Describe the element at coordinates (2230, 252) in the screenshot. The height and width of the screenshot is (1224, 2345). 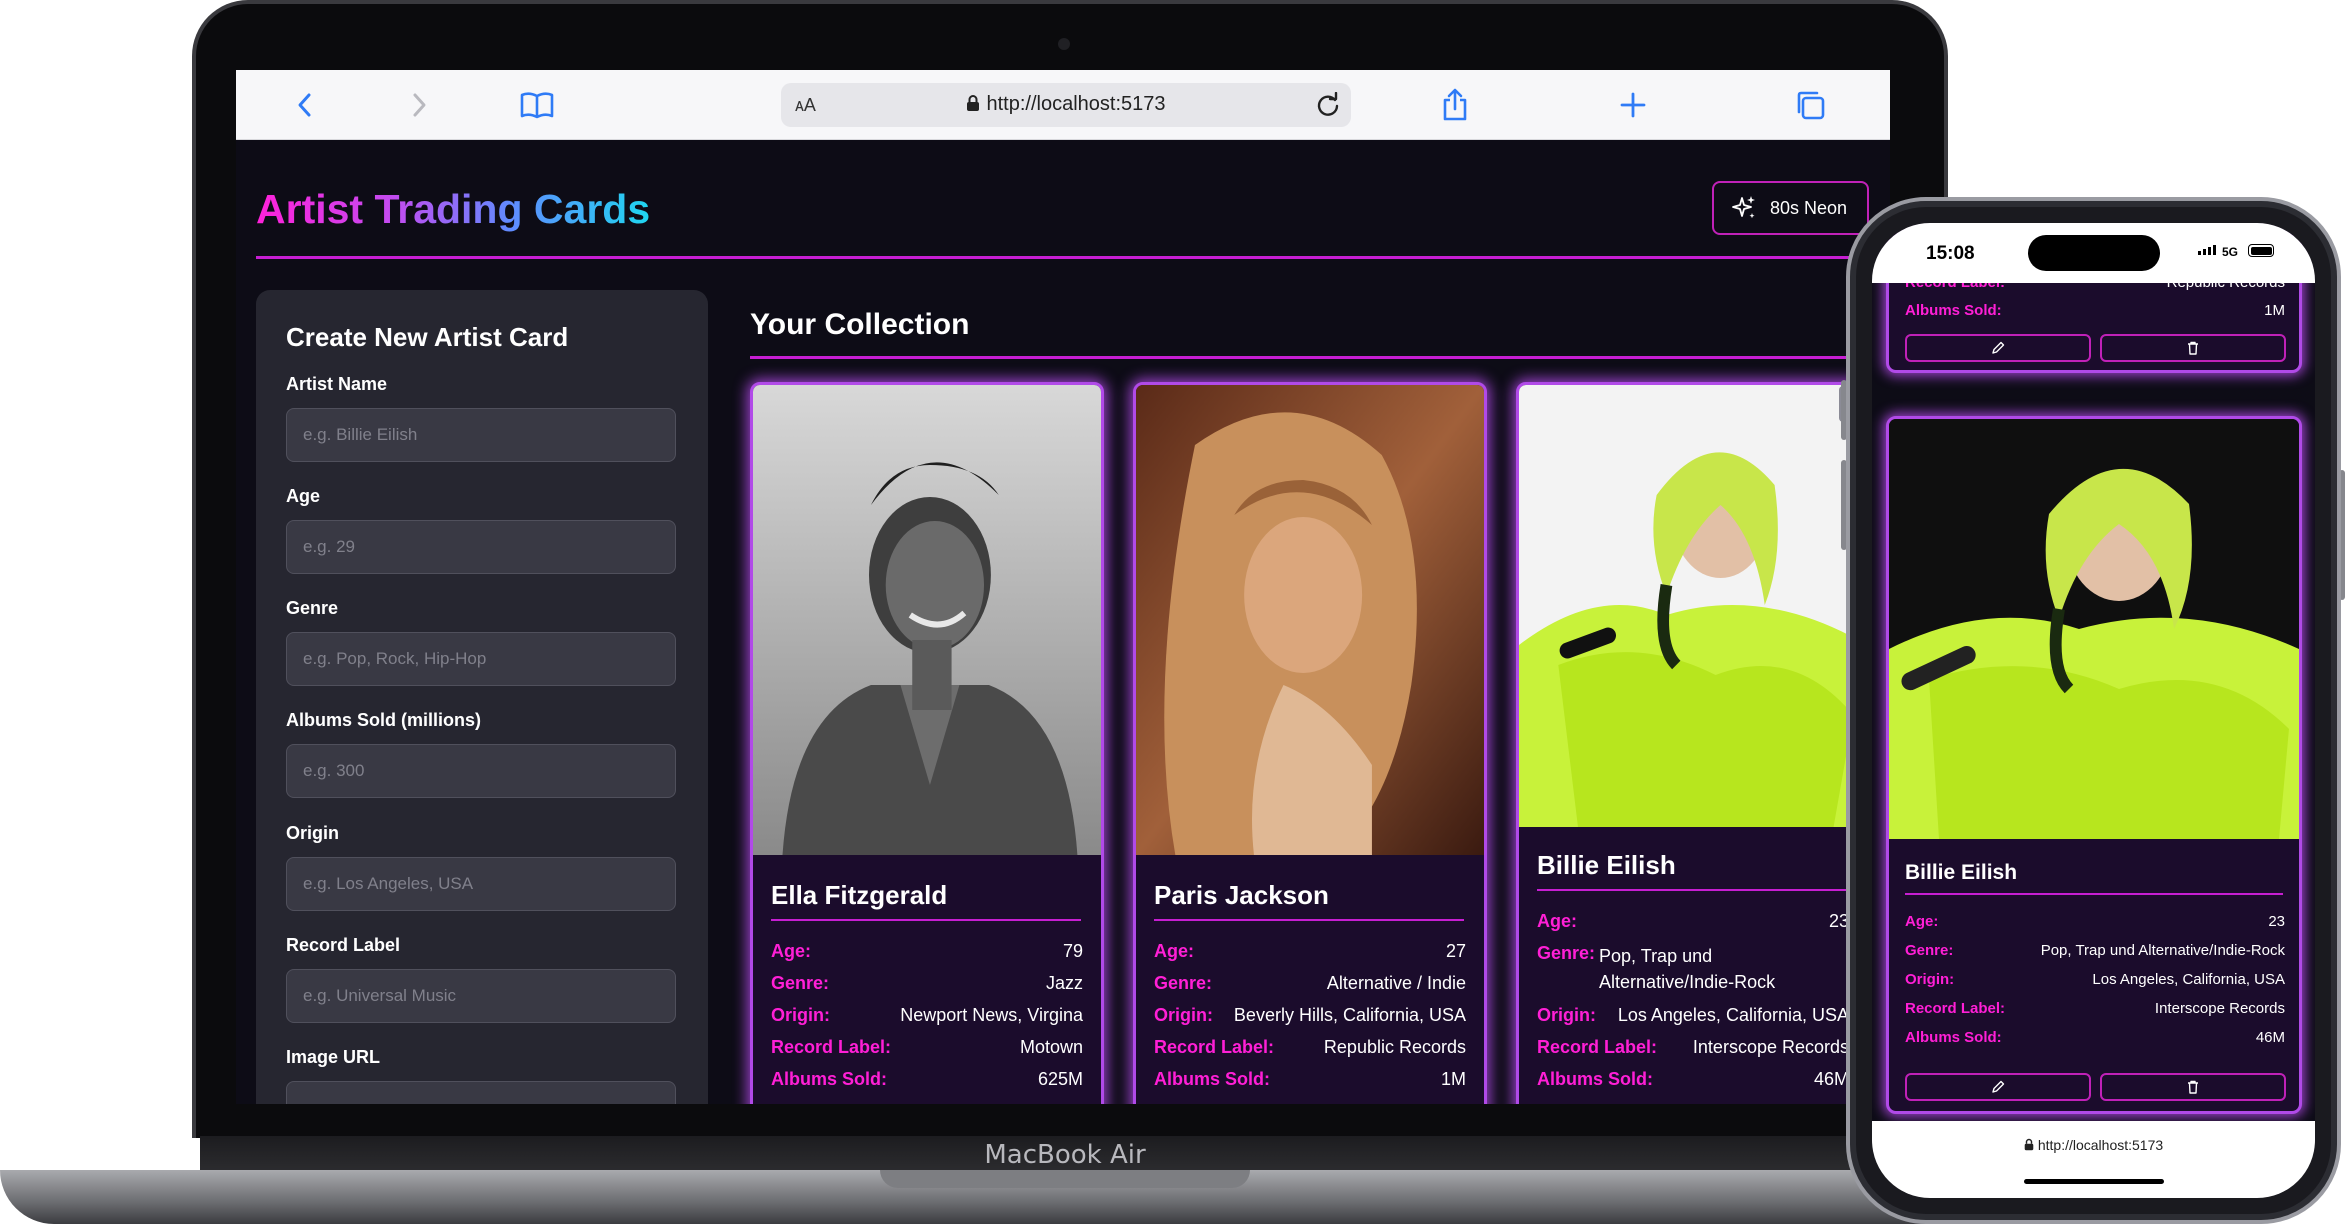
I see `network-label: 5G` at that location.